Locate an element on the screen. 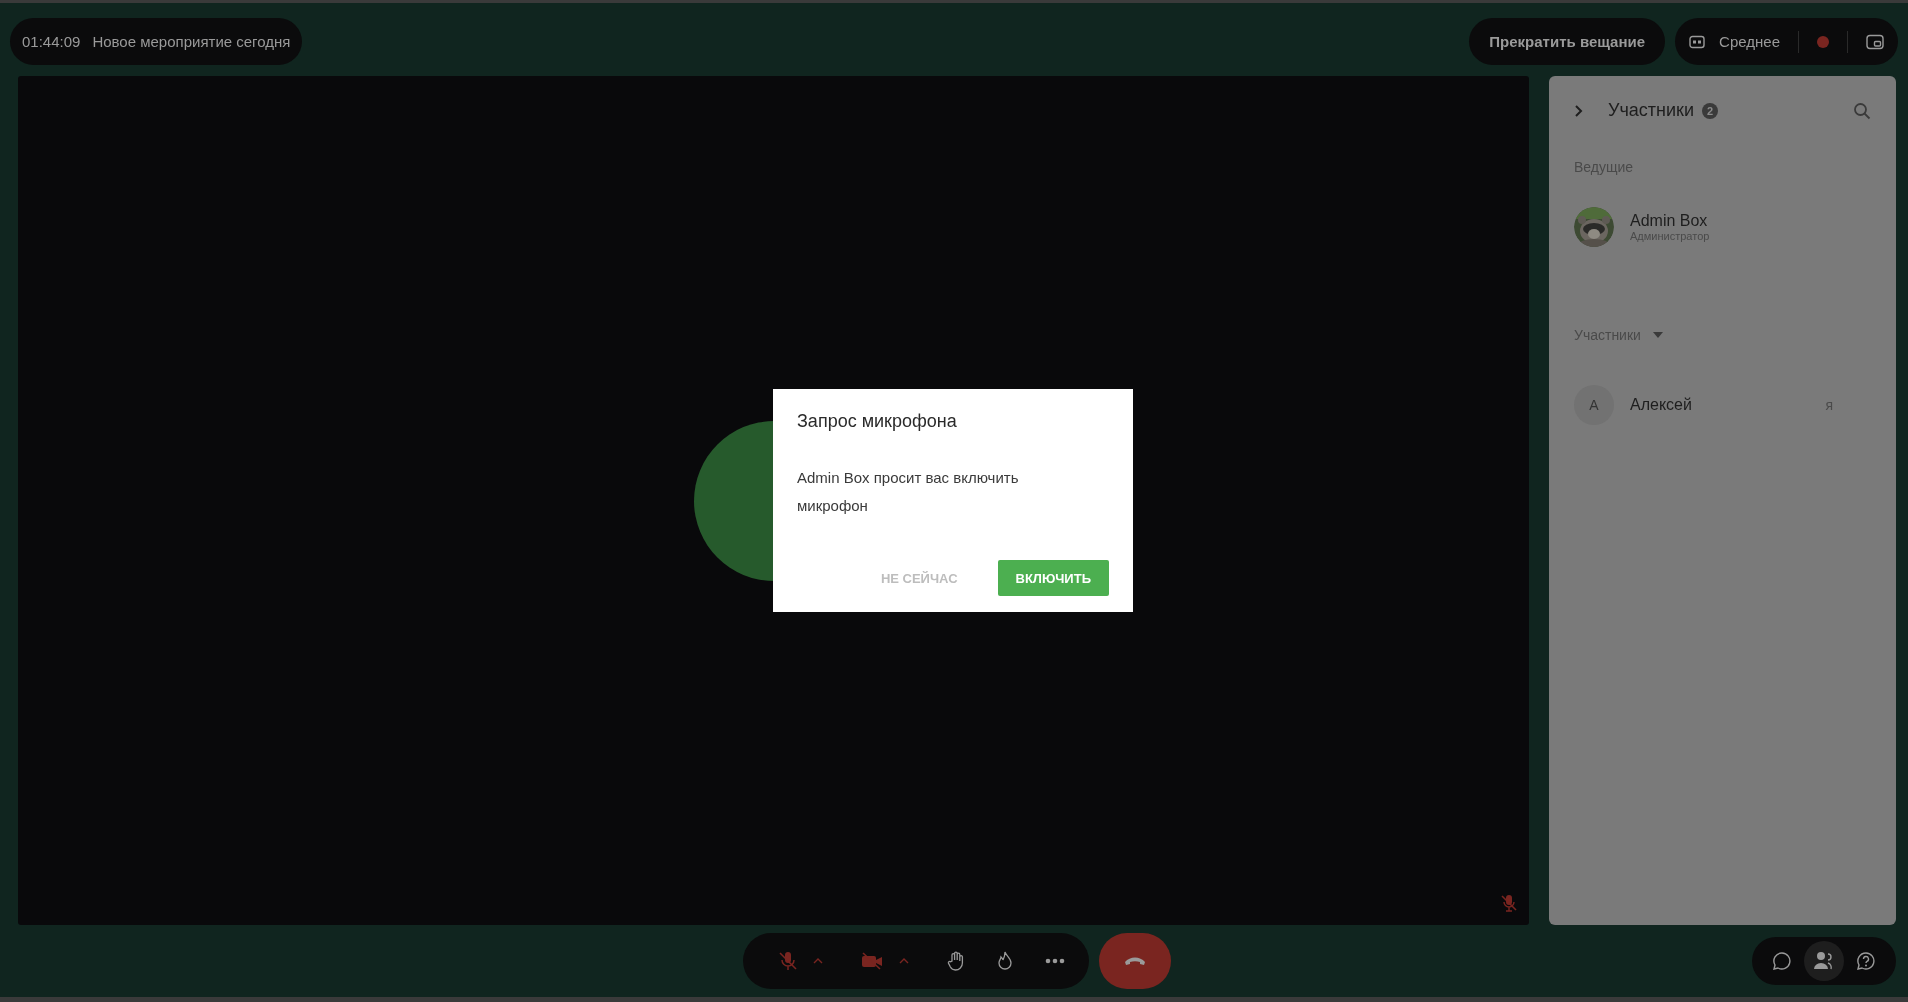 The image size is (1908, 1002). recording-dot-icon is located at coordinates (1823, 41).